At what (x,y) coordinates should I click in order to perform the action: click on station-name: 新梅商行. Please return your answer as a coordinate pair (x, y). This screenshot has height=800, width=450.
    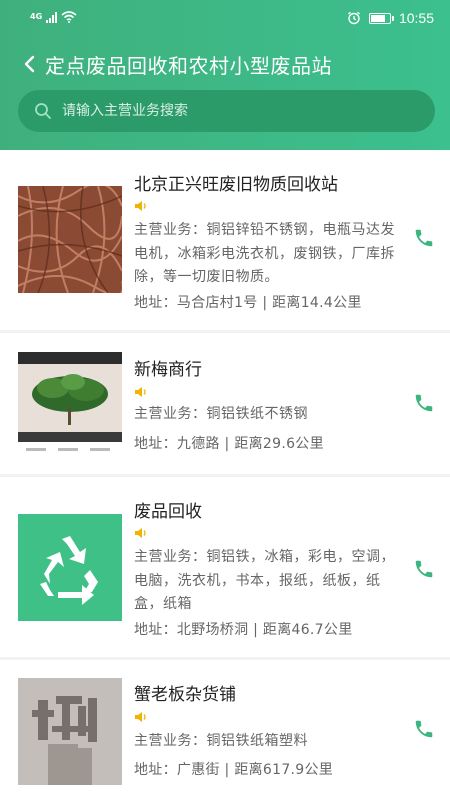
    Looking at the image, I should click on (168, 370).